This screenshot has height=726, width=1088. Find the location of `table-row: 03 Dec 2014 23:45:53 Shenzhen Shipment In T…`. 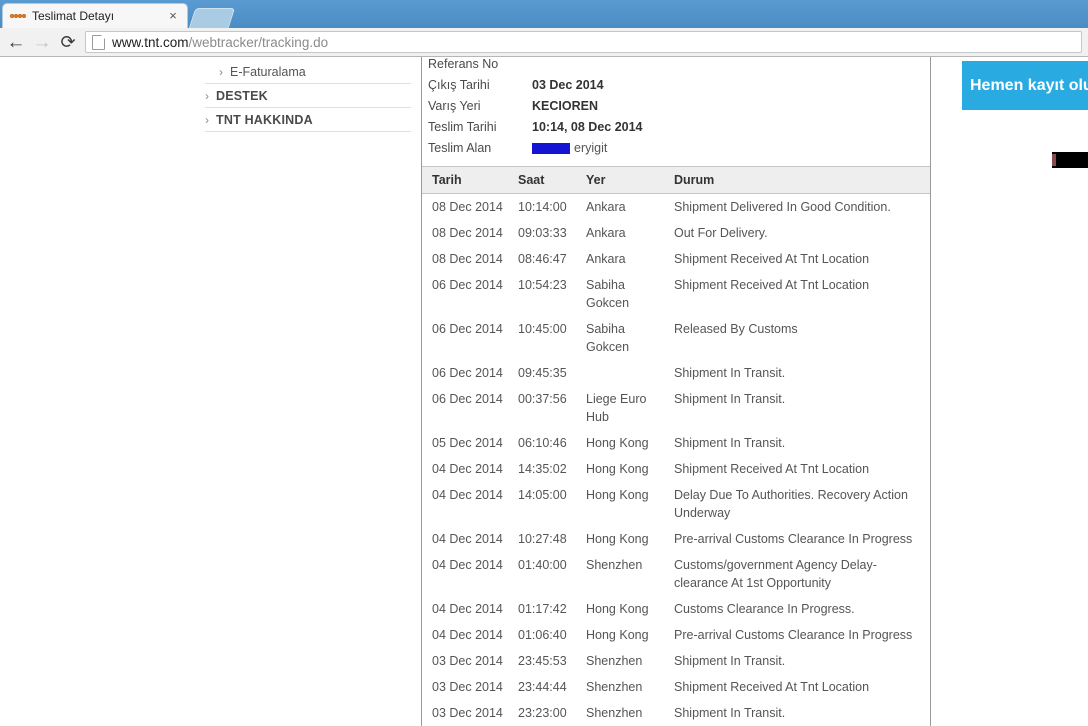

table-row: 03 Dec 2014 23:45:53 Shenzhen Shipment In T… is located at coordinates (676, 661).